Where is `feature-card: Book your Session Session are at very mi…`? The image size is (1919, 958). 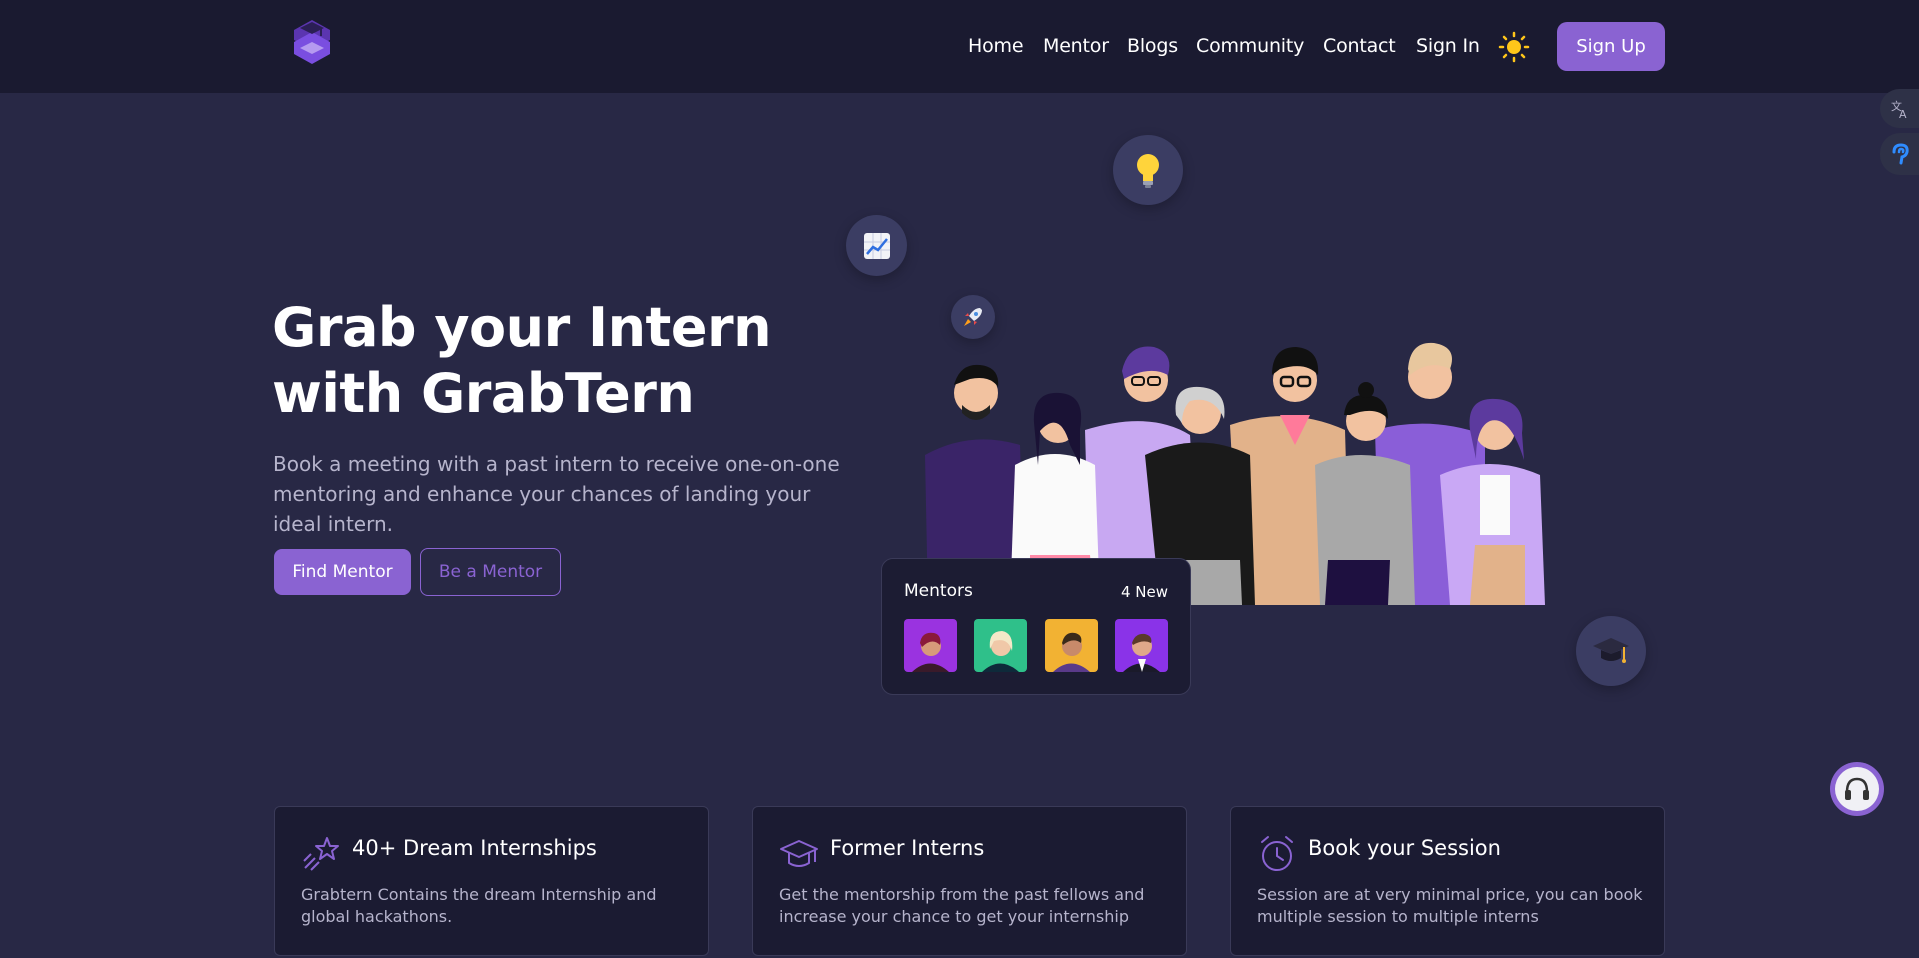 feature-card: Book your Session Session are at very mi… is located at coordinates (1447, 881).